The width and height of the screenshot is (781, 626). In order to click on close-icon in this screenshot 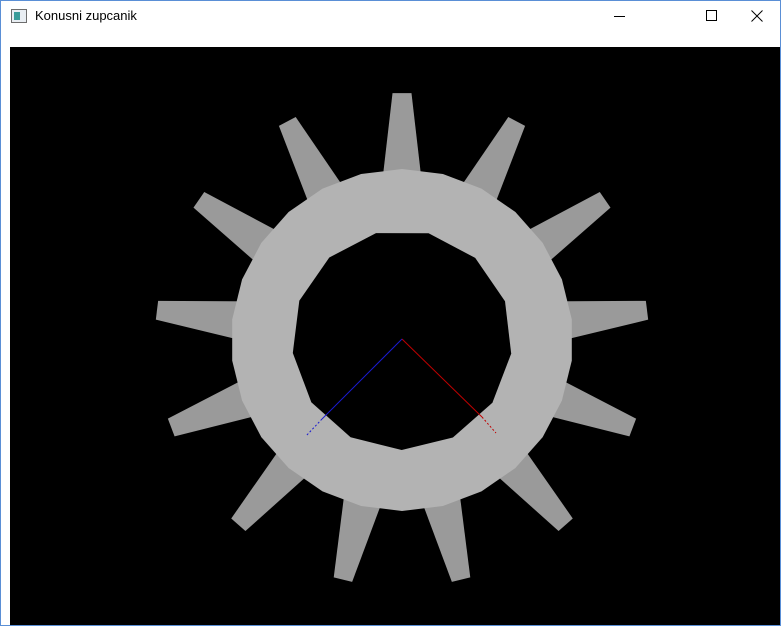, I will do `click(757, 16)`.